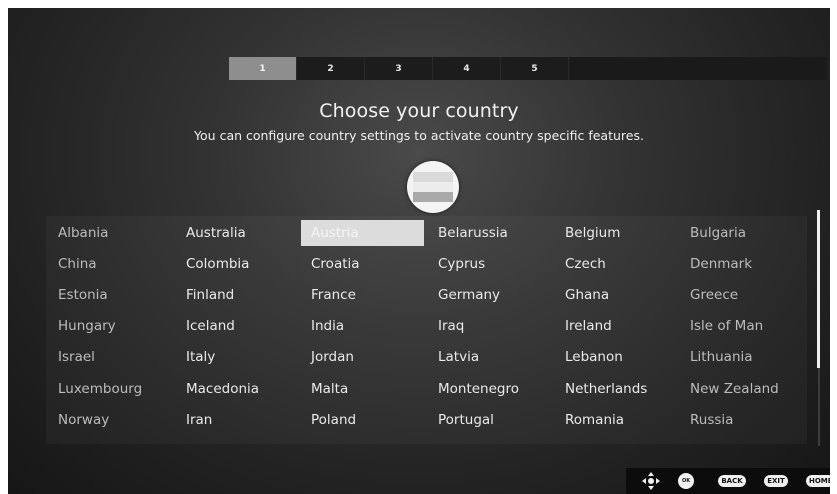 The image size is (837, 494). What do you see at coordinates (399, 68) in the screenshot?
I see `step-3: 3` at bounding box center [399, 68].